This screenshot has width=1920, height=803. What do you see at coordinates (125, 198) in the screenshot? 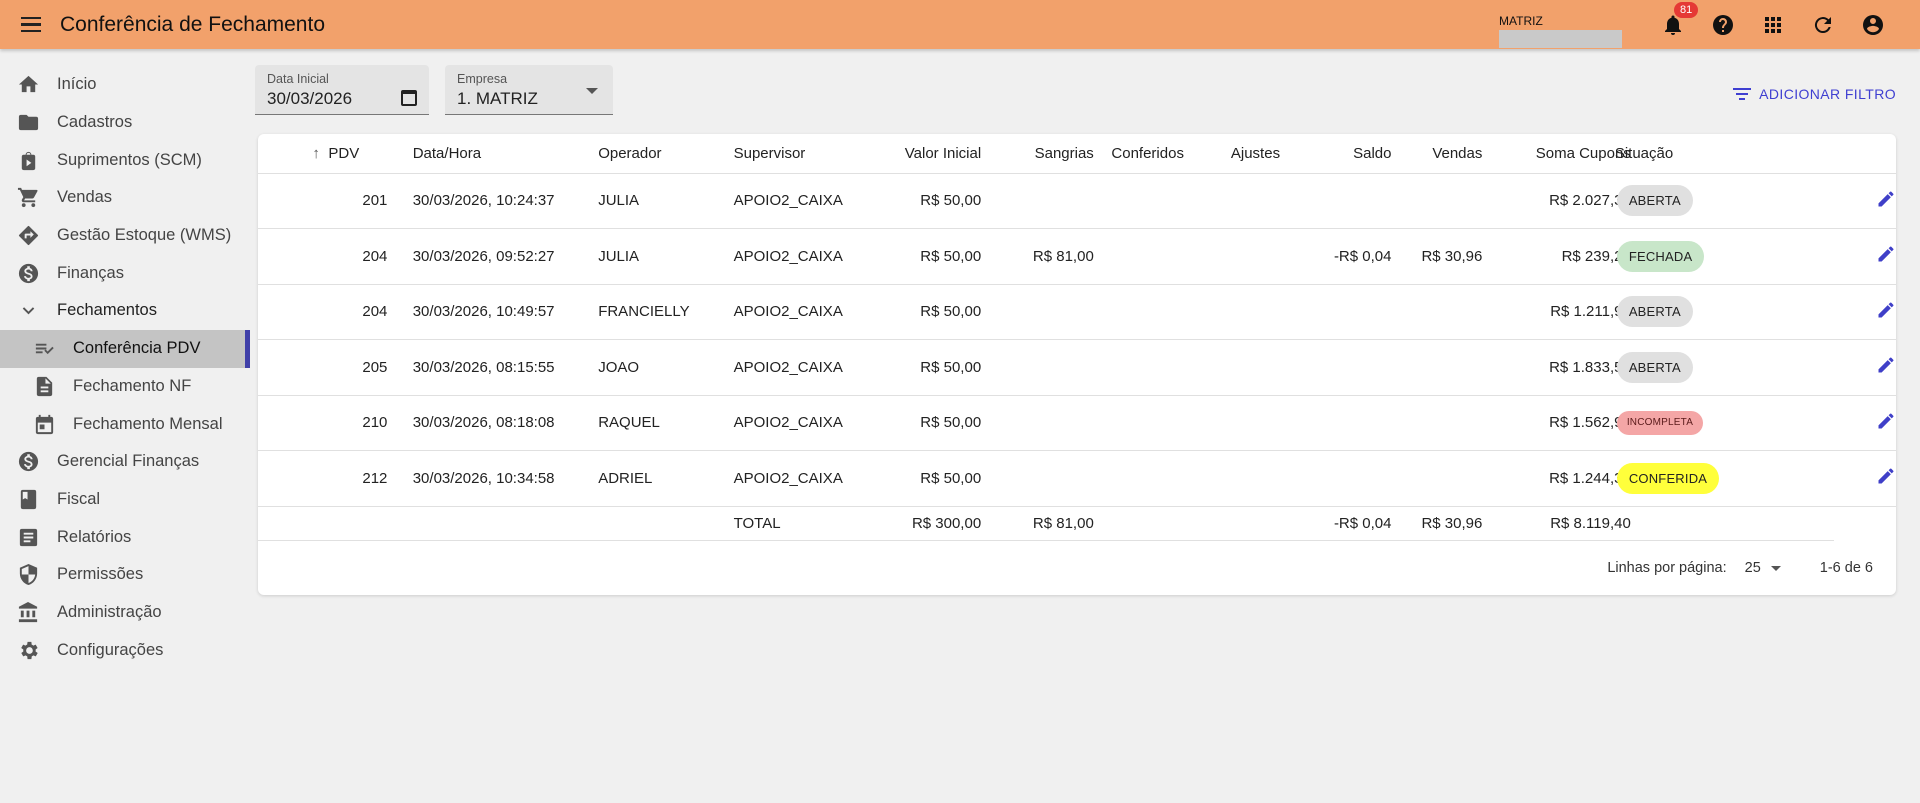
I see `sidebar-item-vendas: Vendas` at bounding box center [125, 198].